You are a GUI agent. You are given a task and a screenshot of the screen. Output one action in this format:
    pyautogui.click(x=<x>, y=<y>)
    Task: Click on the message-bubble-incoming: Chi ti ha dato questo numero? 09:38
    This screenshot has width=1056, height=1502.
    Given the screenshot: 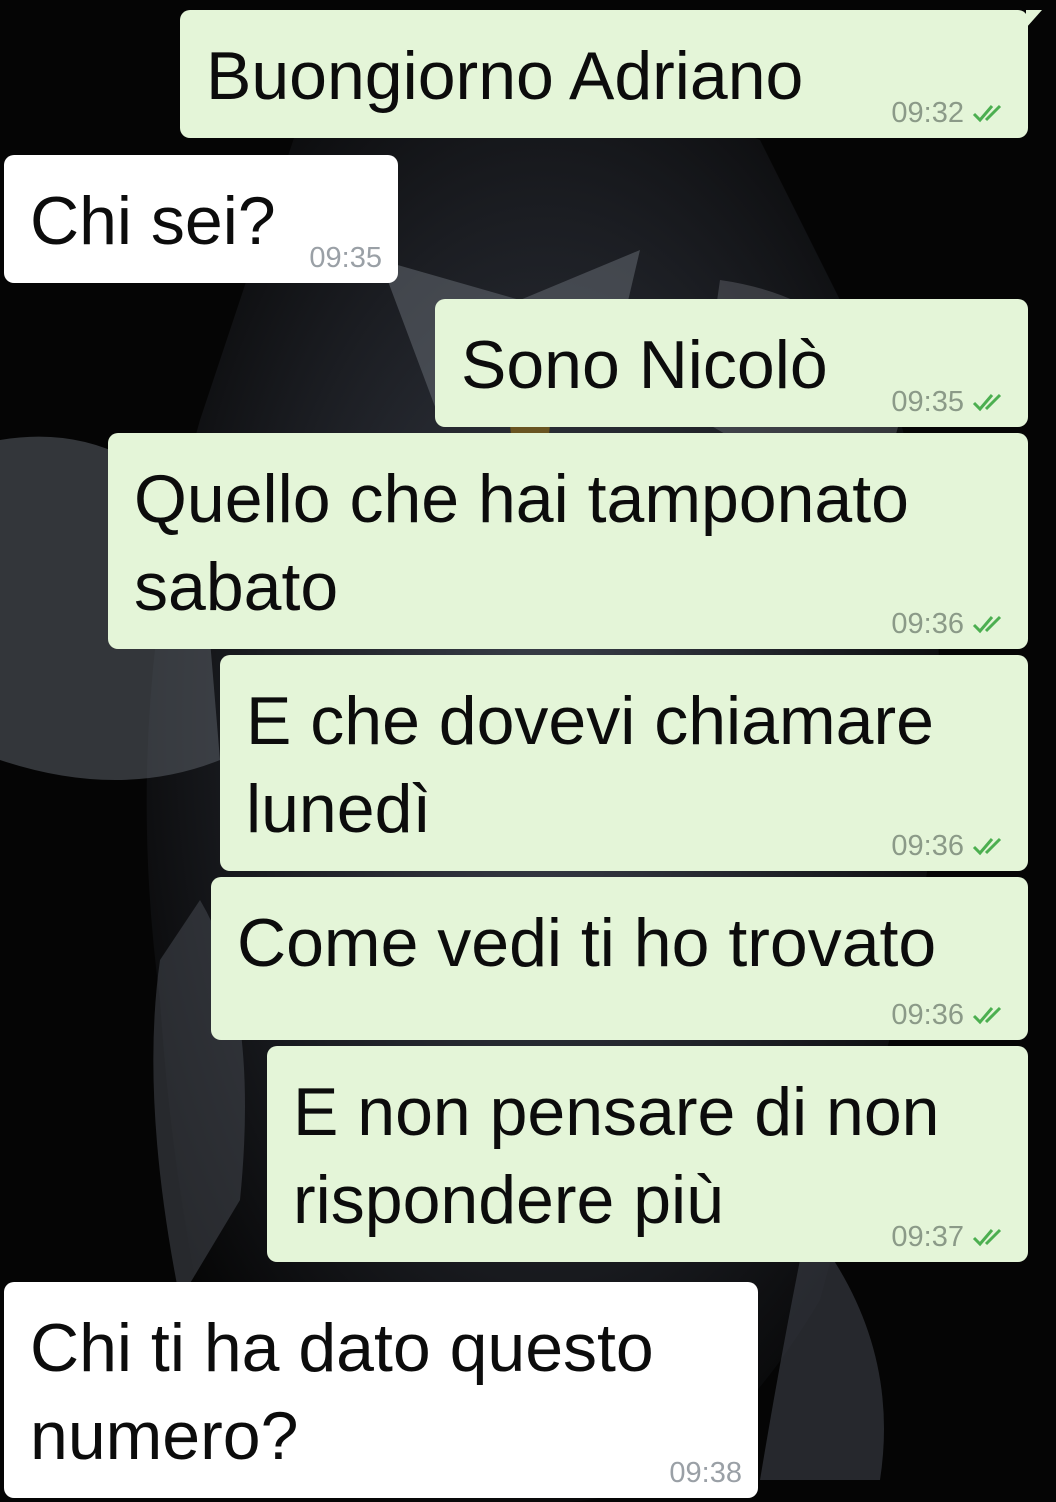 What is the action you would take?
    pyautogui.click(x=381, y=1390)
    